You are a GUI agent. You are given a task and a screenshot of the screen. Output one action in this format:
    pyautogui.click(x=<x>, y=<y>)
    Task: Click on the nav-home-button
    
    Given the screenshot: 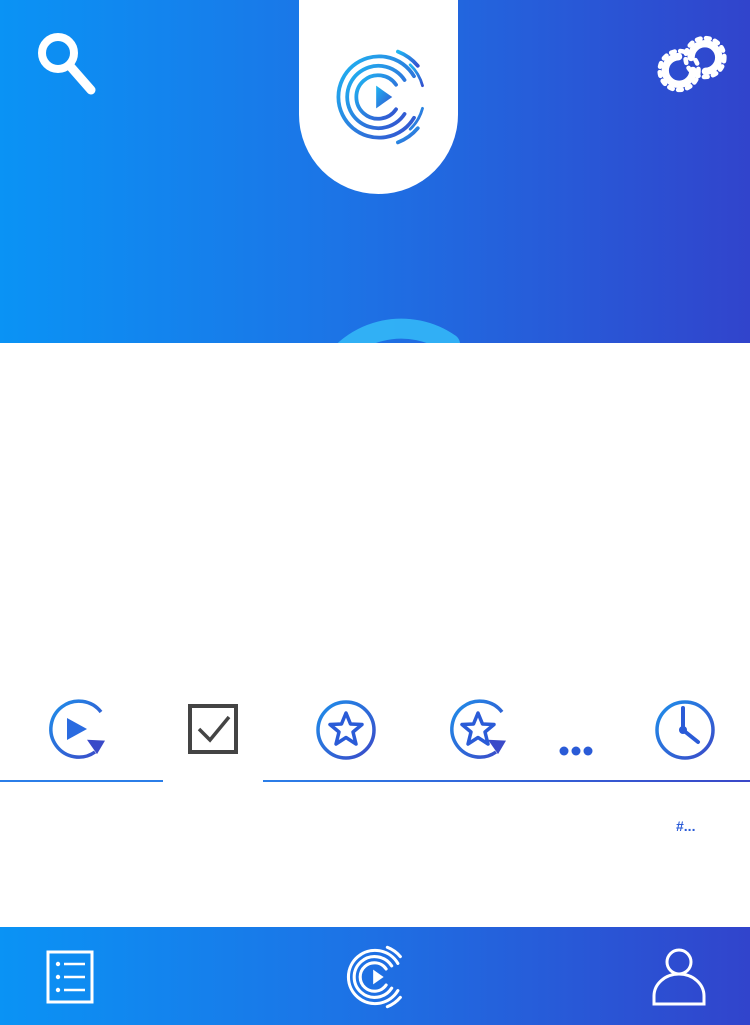 What is the action you would take?
    pyautogui.click(x=375, y=977)
    